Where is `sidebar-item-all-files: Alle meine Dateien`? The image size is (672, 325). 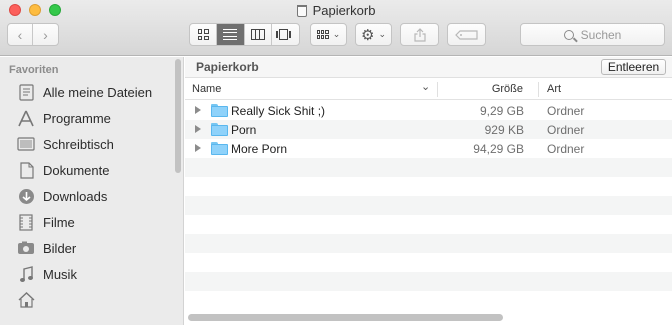 sidebar-item-all-files: Alle meine Dateien is located at coordinates (88, 92).